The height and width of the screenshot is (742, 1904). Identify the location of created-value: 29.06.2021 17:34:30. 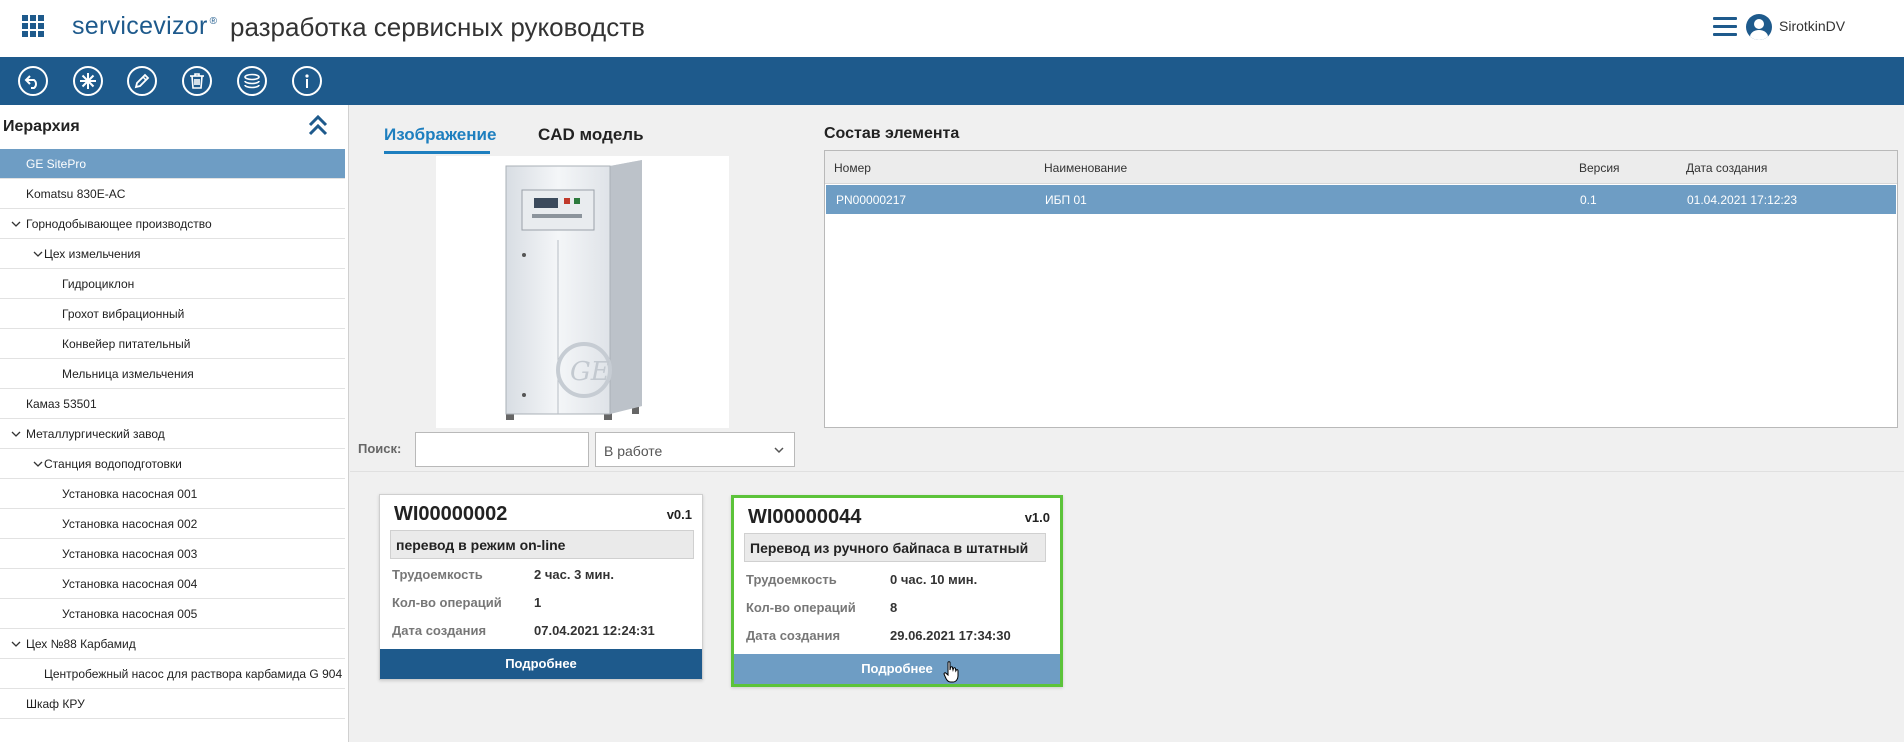
(950, 635).